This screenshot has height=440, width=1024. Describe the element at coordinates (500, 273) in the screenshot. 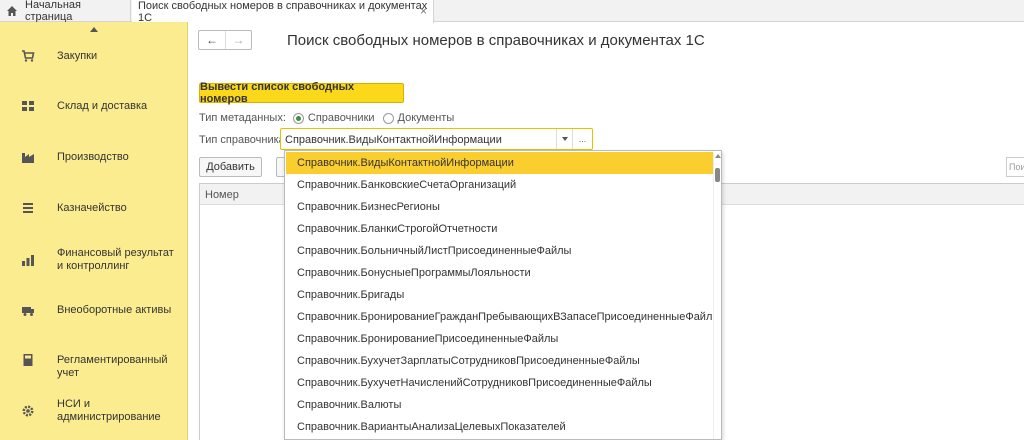

I see `list-item: Справочник.БонусныеПрограммыЛояльности` at that location.